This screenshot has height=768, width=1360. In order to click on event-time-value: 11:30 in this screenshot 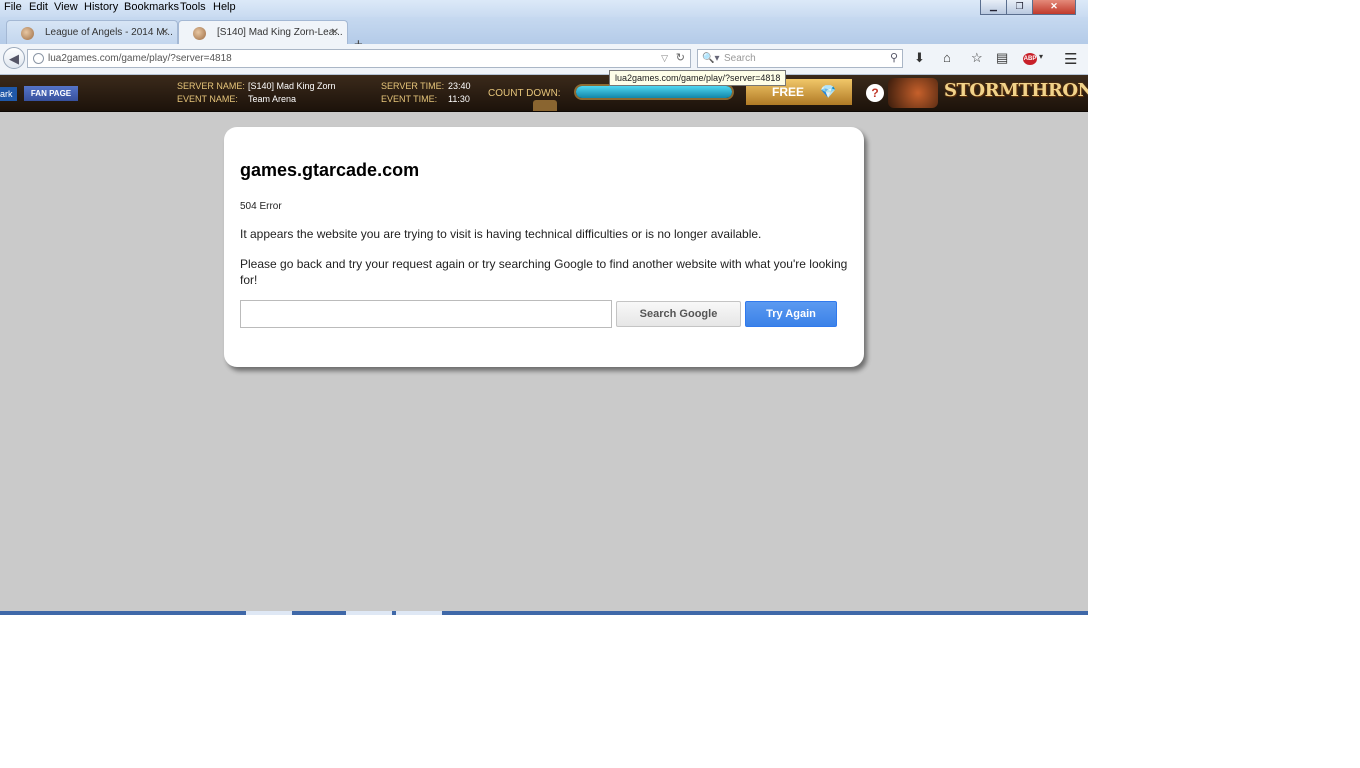, I will do `click(459, 99)`.